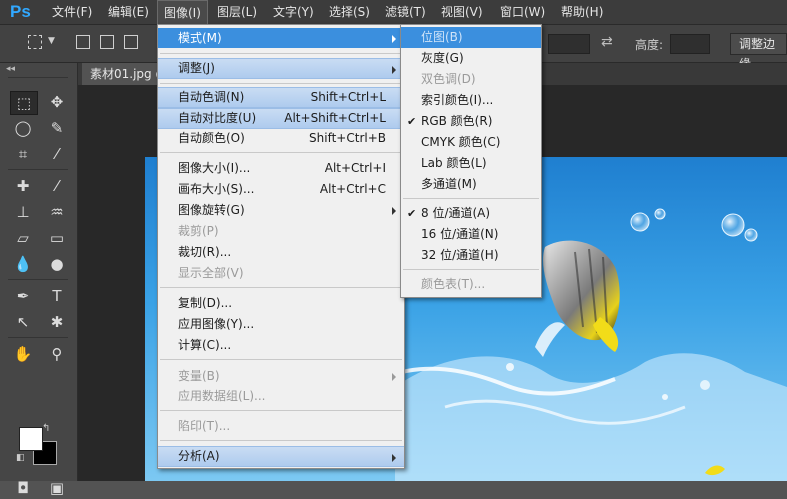 Image resolution: width=787 pixels, height=499 pixels. I want to click on menu-item-auto-color: 自动颜色(O) Shift+Ctrl+B, so click(281, 138).